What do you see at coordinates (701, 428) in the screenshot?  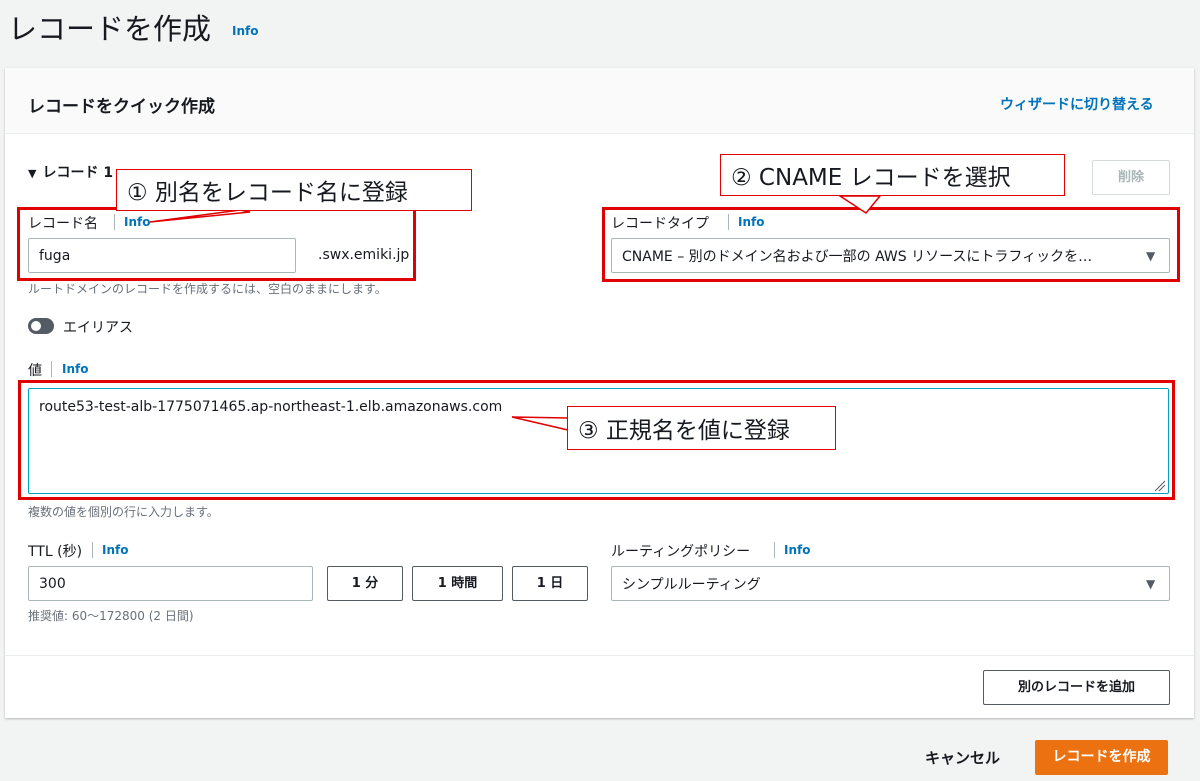 I see `callout-step3: ③ 正規名を値に登録` at bounding box center [701, 428].